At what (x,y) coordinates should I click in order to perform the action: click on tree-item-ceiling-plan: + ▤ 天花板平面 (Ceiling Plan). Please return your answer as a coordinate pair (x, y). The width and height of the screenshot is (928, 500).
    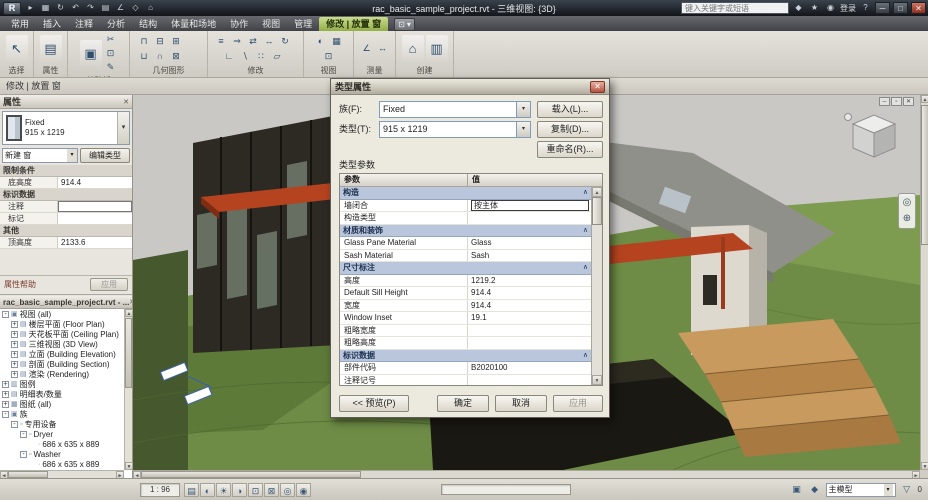
    Looking at the image, I should click on (62, 334).